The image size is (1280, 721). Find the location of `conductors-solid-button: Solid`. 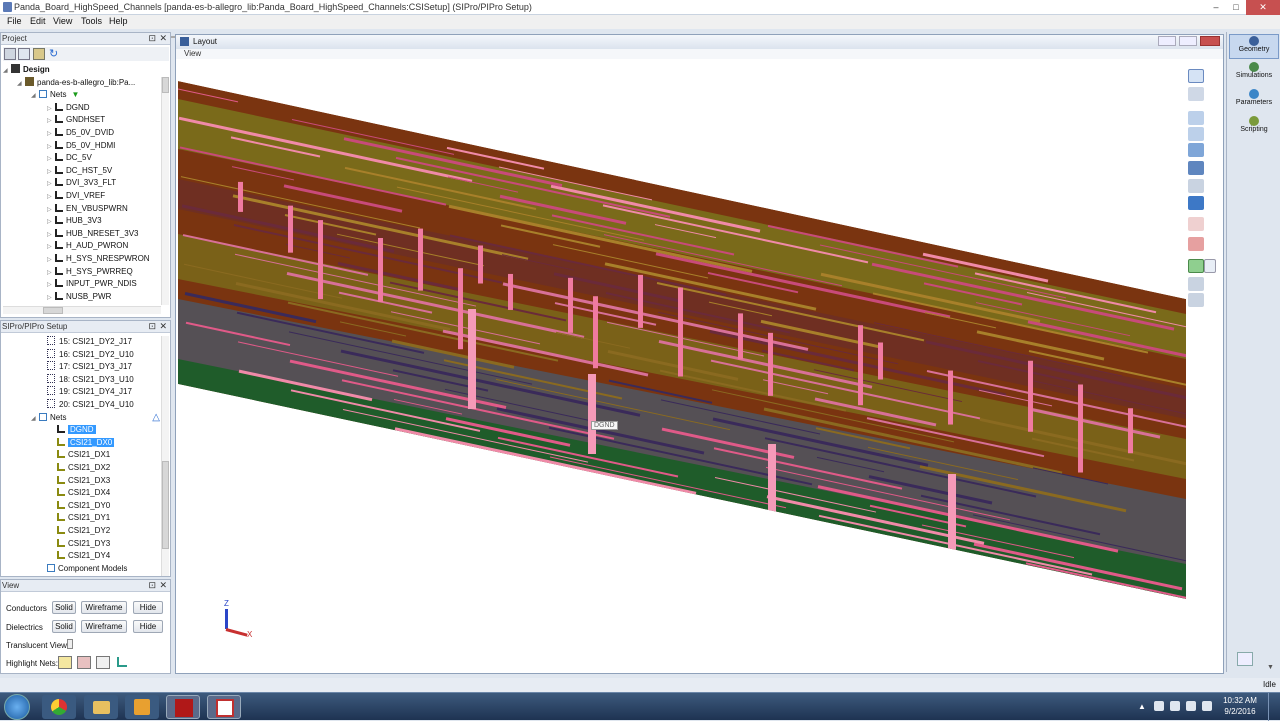

conductors-solid-button: Solid is located at coordinates (64, 607).